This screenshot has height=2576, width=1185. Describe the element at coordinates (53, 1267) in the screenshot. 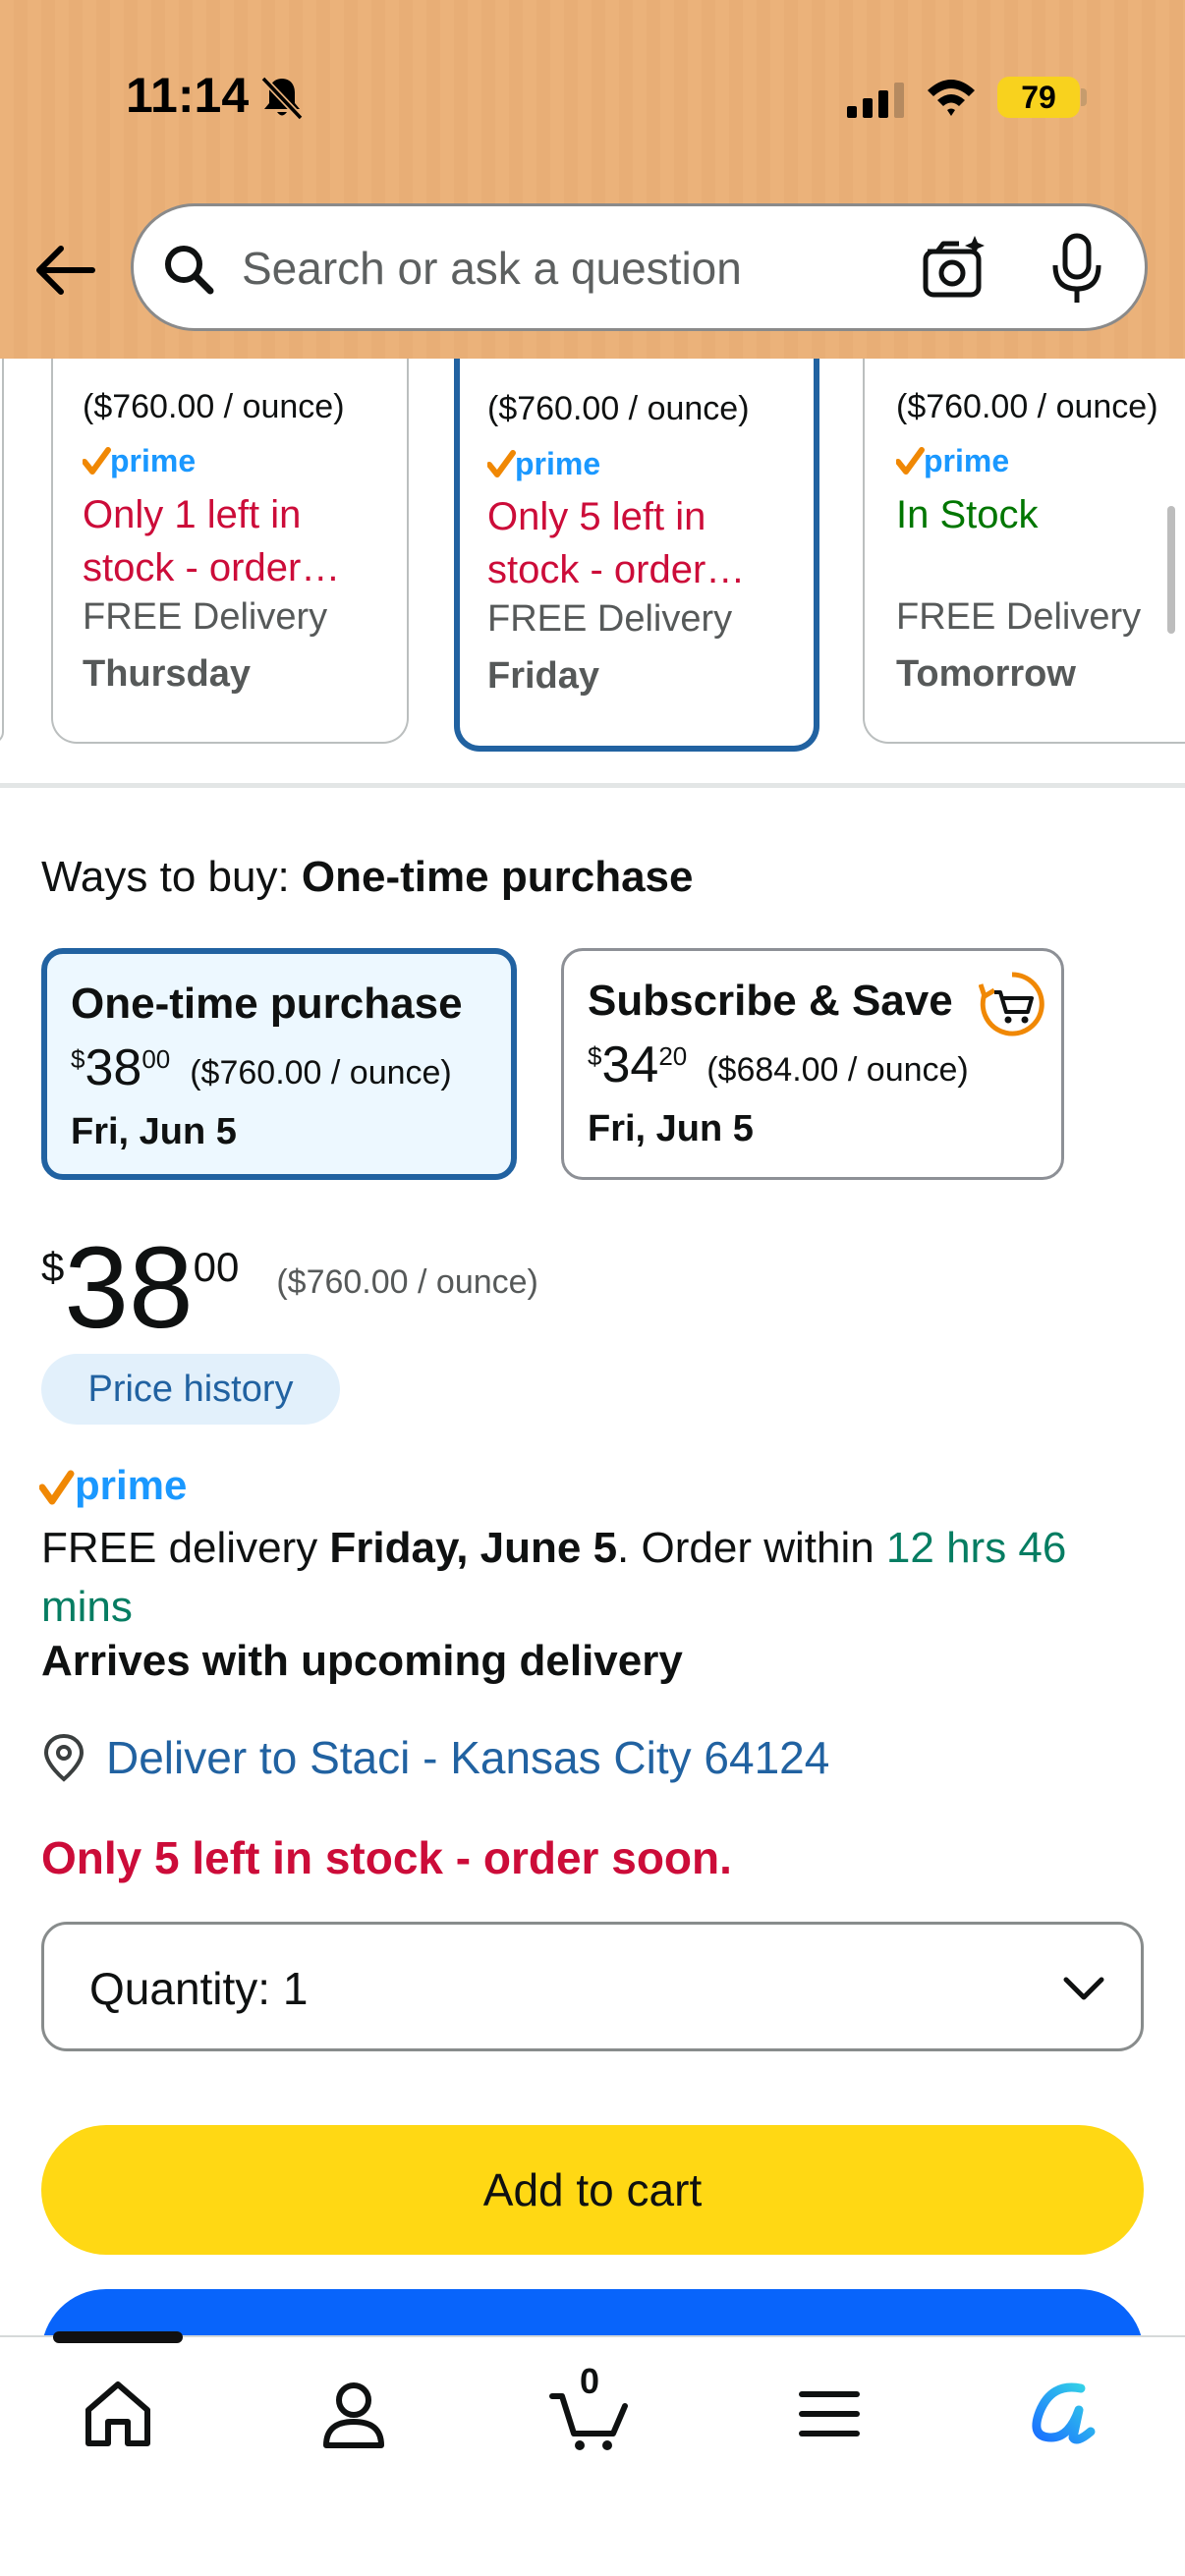

I see `price-currency: $` at that location.